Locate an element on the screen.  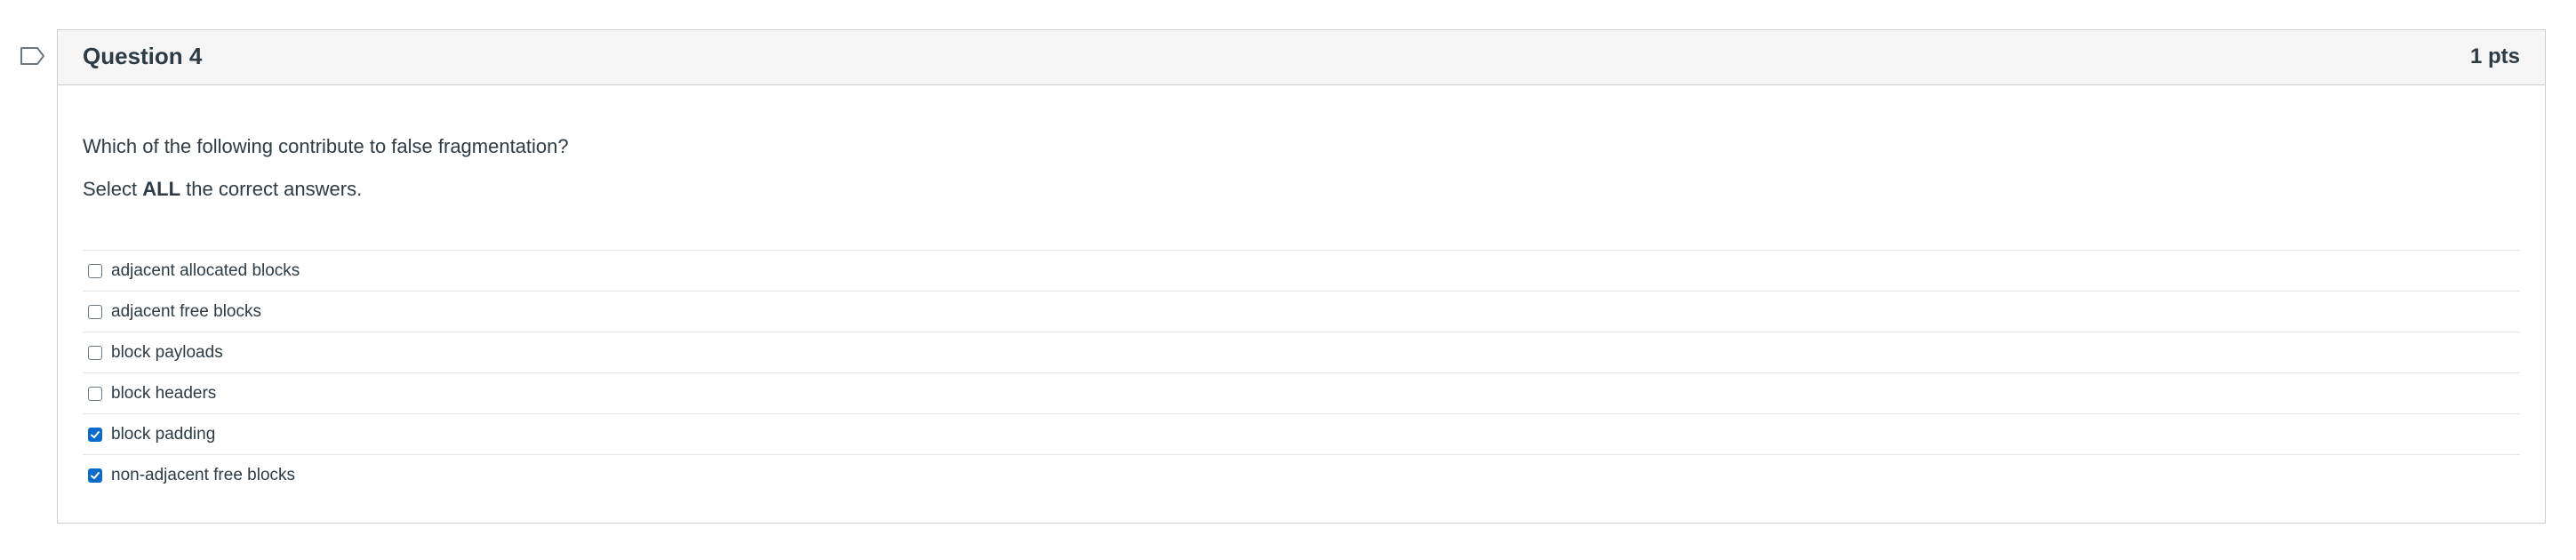
answer-option: adjacent allocated blocks is located at coordinates (1301, 271).